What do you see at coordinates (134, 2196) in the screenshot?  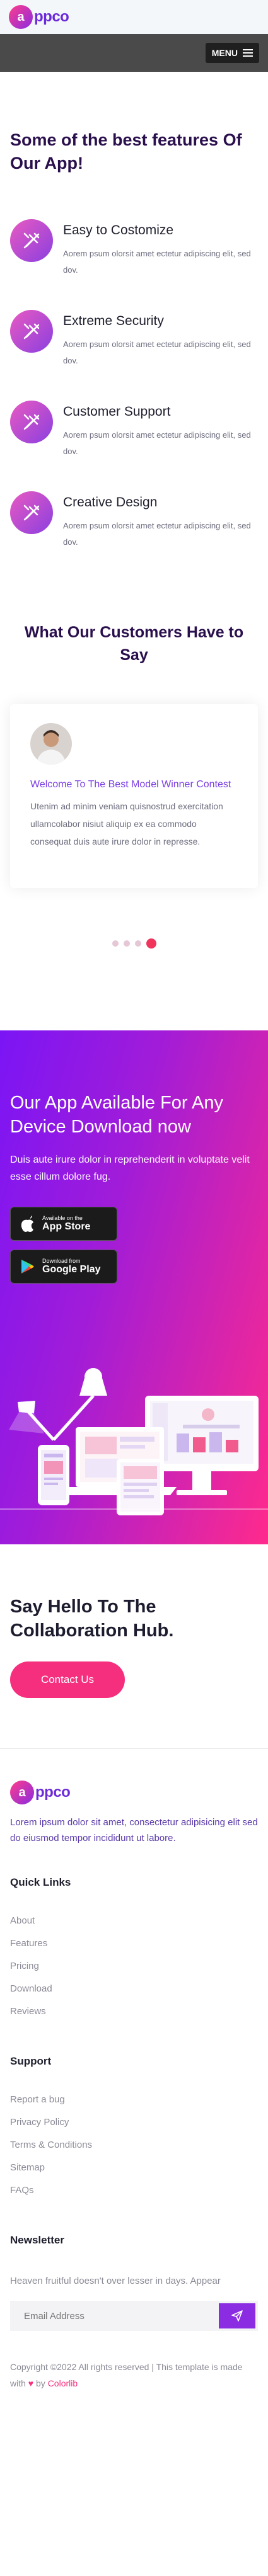 I see `footer-link: FAQs` at bounding box center [134, 2196].